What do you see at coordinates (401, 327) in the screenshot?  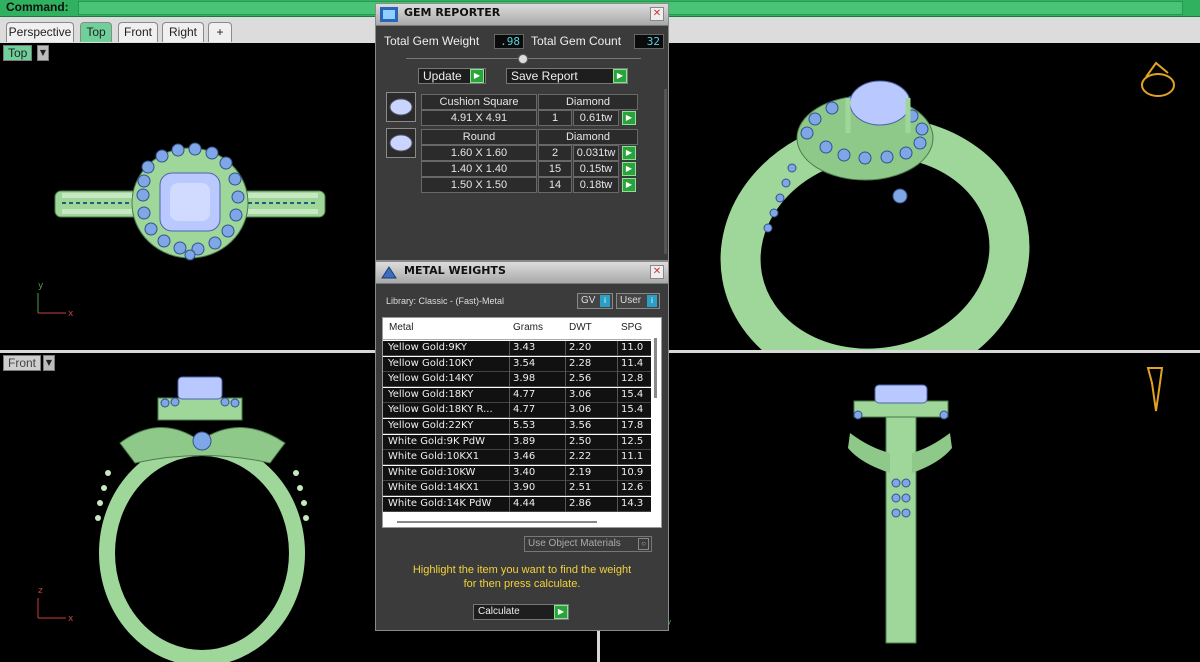 I see `col-metal-header: Metal` at bounding box center [401, 327].